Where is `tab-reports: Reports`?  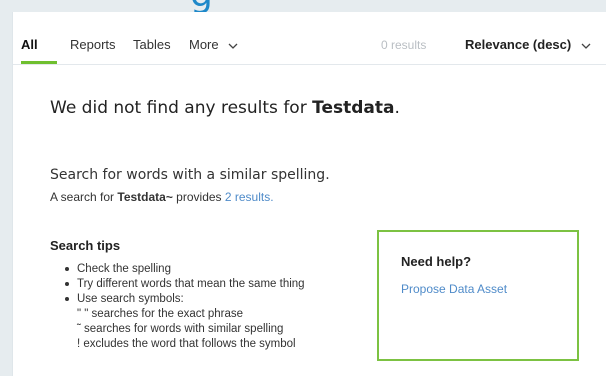 tab-reports: Reports is located at coordinates (93, 44).